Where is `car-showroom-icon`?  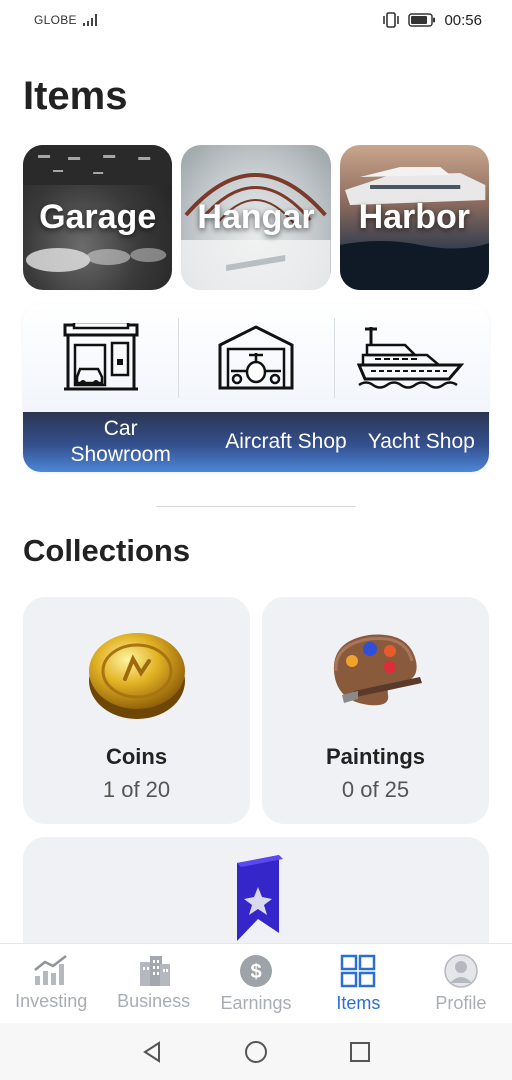
car-showroom-icon is located at coordinates (101, 357).